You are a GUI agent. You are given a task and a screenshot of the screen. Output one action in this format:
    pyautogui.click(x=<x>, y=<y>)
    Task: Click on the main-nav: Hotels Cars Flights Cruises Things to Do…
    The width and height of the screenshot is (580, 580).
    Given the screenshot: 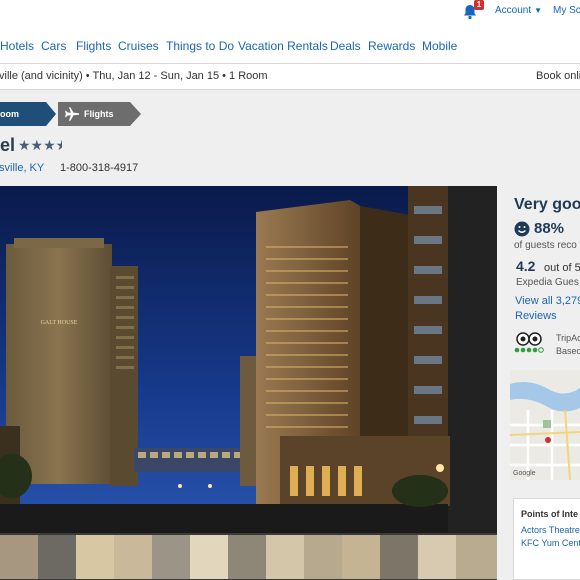 What is the action you would take?
    pyautogui.click(x=290, y=46)
    